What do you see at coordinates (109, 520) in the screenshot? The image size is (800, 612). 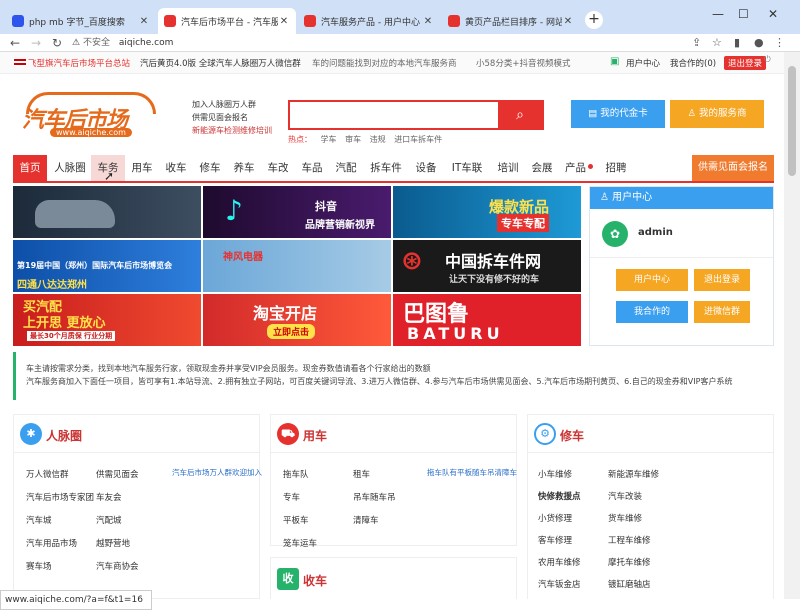 I see `card-link: 汽配城` at bounding box center [109, 520].